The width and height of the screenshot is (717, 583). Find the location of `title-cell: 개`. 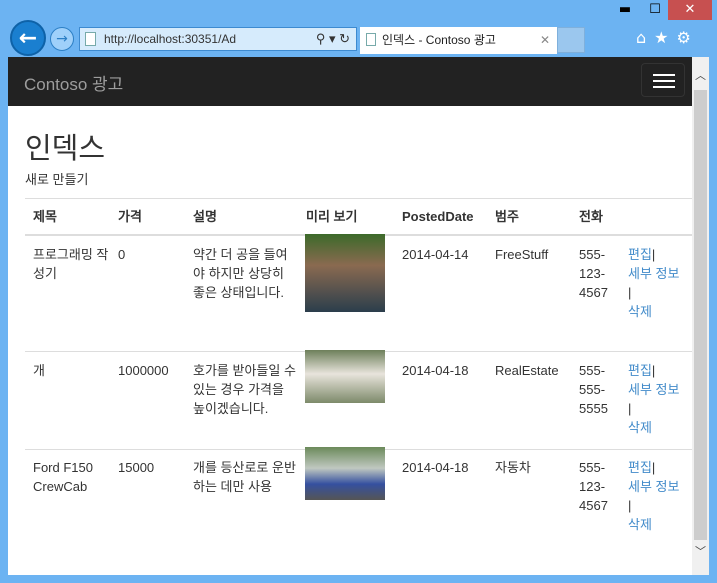

title-cell: 개 is located at coordinates (39, 370).